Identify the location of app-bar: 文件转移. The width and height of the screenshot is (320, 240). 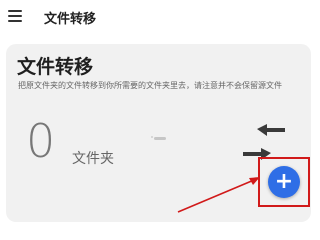
(160, 17).